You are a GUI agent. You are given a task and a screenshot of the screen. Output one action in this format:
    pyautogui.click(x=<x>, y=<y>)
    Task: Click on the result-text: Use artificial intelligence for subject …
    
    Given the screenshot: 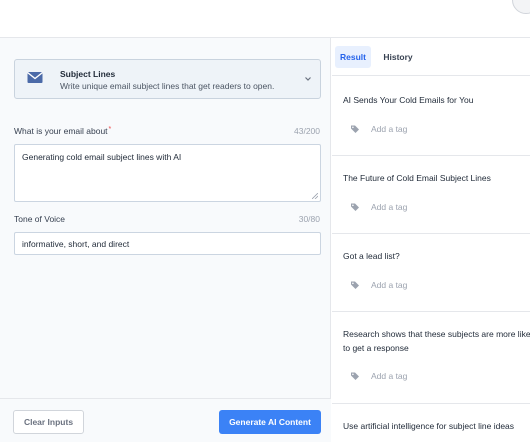 What is the action you would take?
    pyautogui.click(x=429, y=426)
    